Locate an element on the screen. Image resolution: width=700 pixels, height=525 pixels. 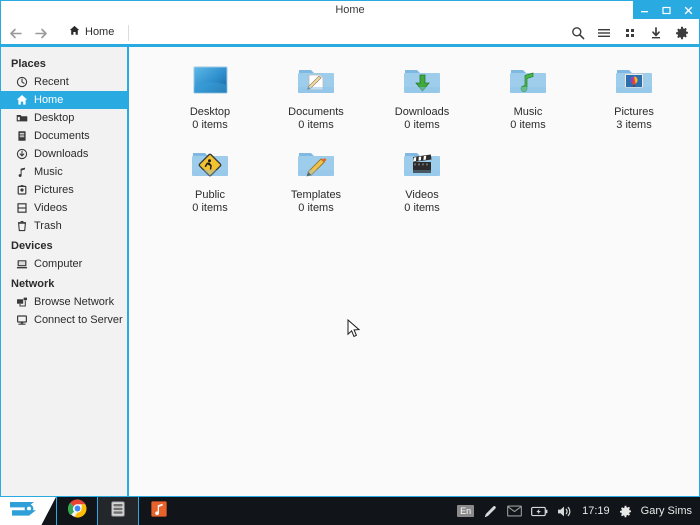
taskbar-item-chrome is located at coordinates (77, 511).